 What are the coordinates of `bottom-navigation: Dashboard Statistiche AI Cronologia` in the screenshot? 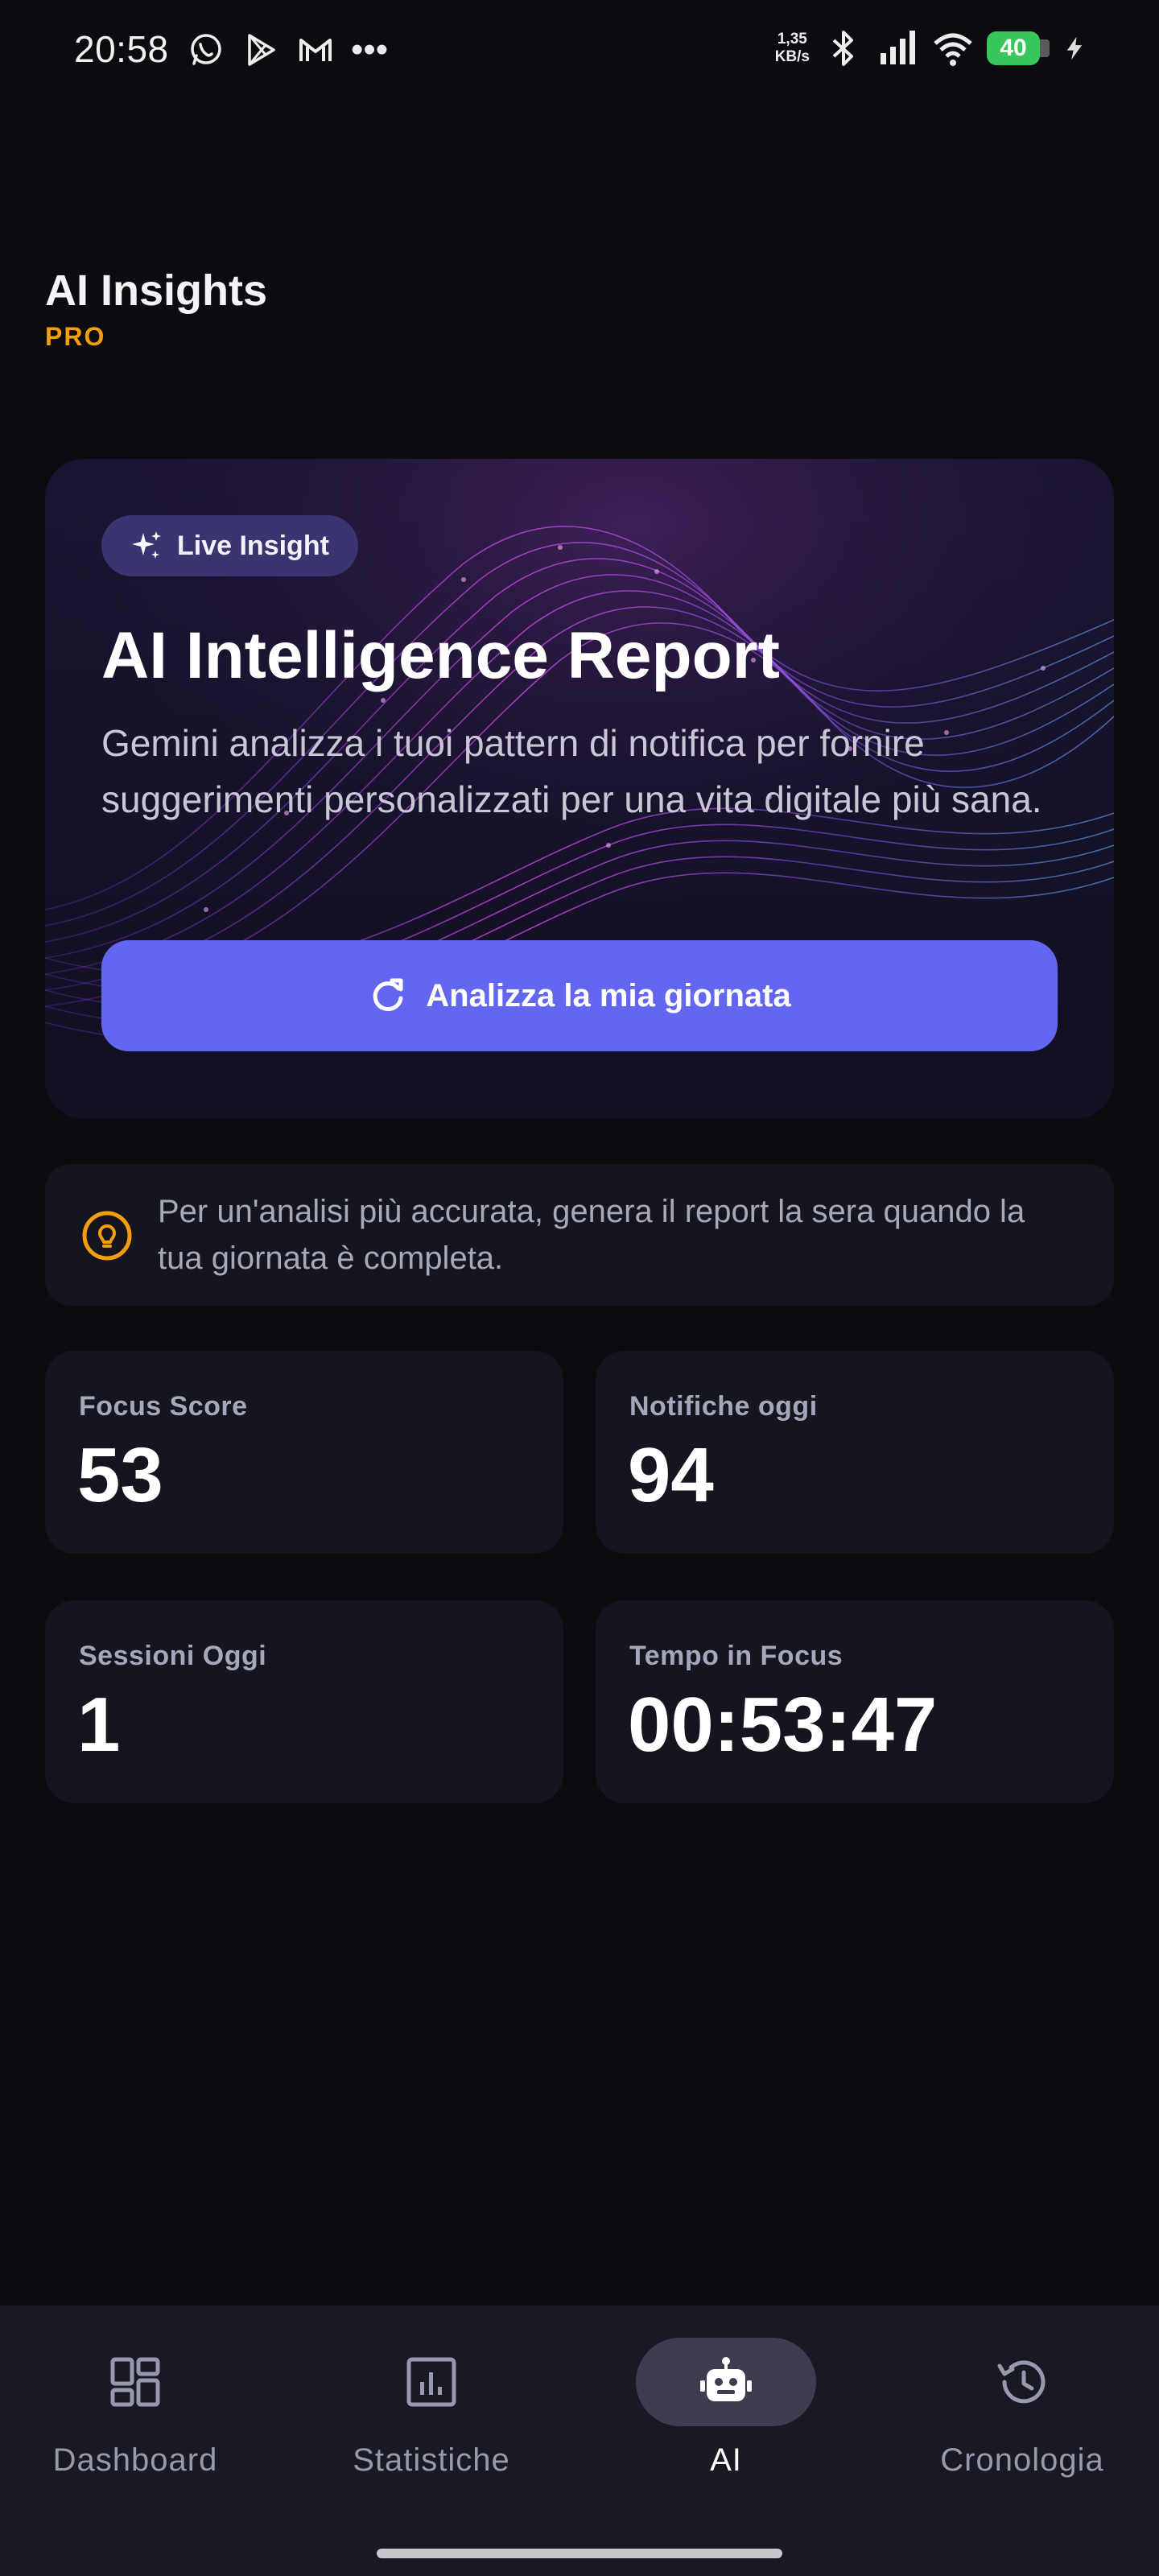 It's located at (579, 2441).